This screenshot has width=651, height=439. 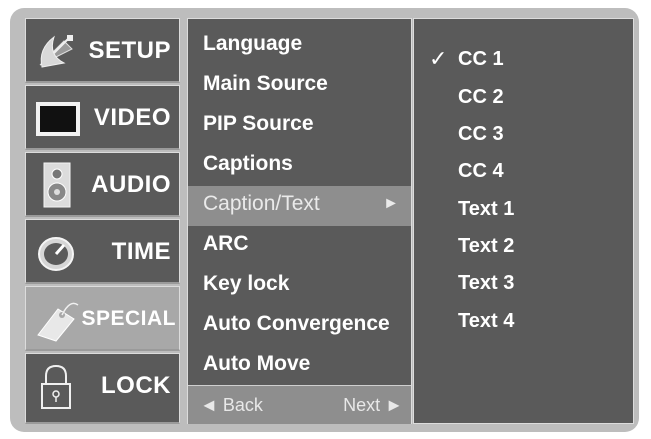 I want to click on menu-item-key-lock: Key lock, so click(x=299, y=286).